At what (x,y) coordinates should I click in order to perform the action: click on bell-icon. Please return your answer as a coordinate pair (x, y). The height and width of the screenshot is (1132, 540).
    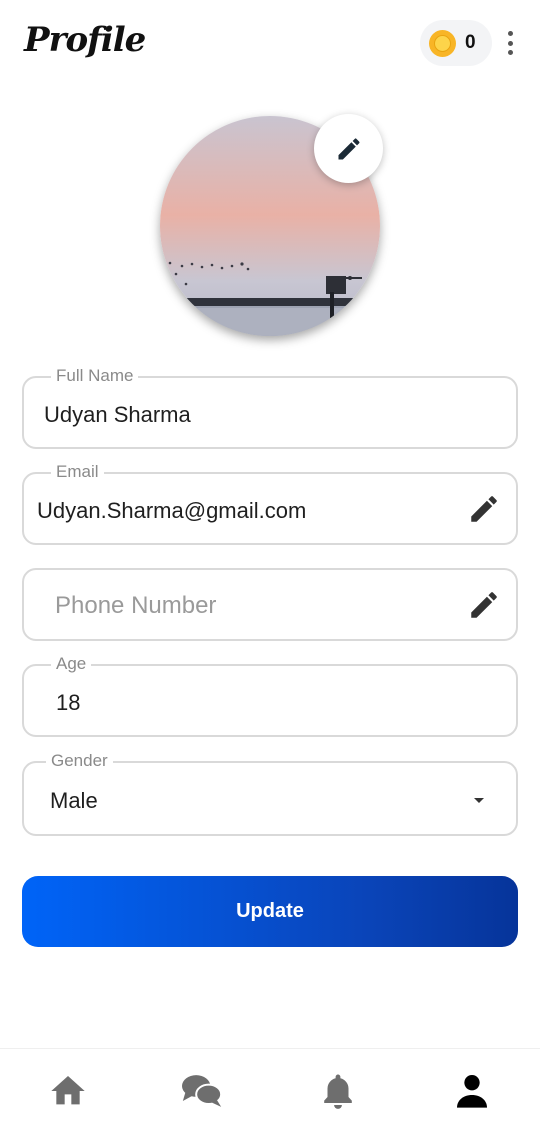
    Looking at the image, I should click on (338, 1091).